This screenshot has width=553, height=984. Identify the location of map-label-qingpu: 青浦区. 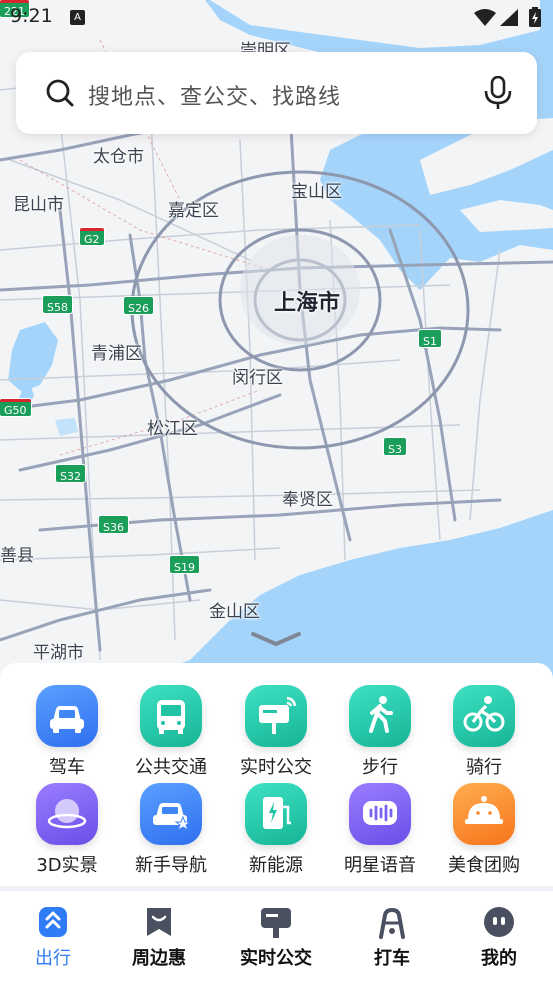
(116, 354).